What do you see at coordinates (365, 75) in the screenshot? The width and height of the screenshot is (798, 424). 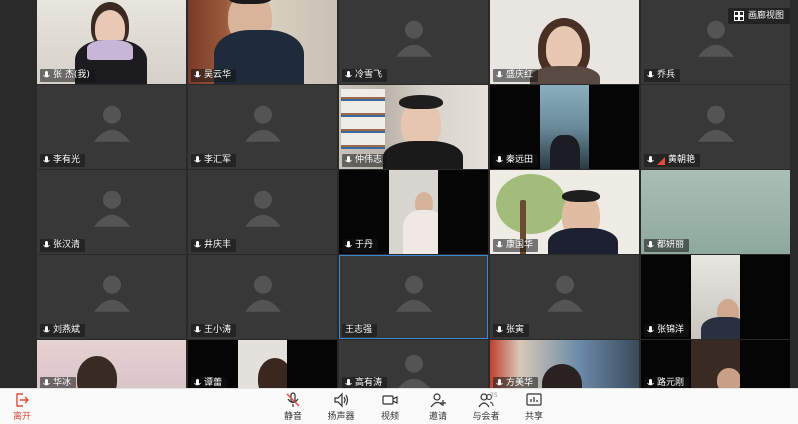 I see `participant-name: 冷雪飞` at bounding box center [365, 75].